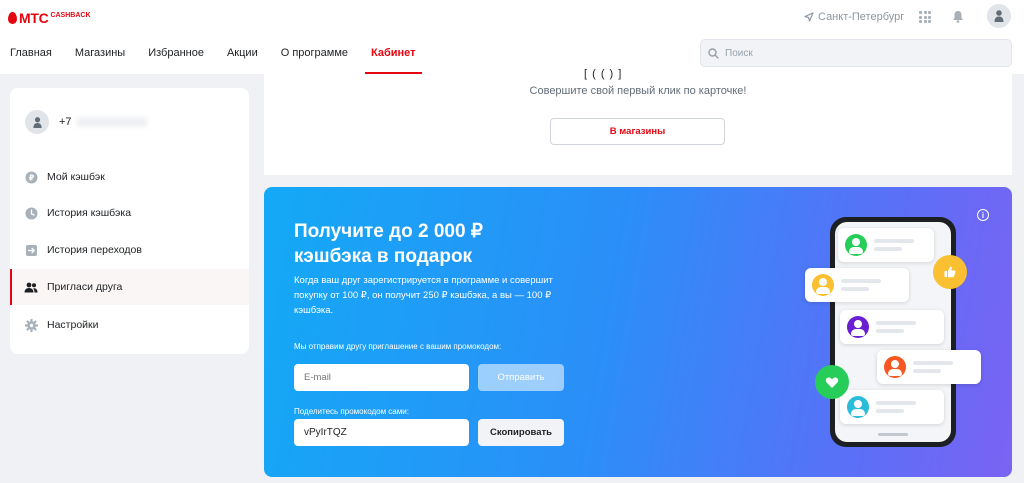  I want to click on user-phone: +7, so click(103, 122).